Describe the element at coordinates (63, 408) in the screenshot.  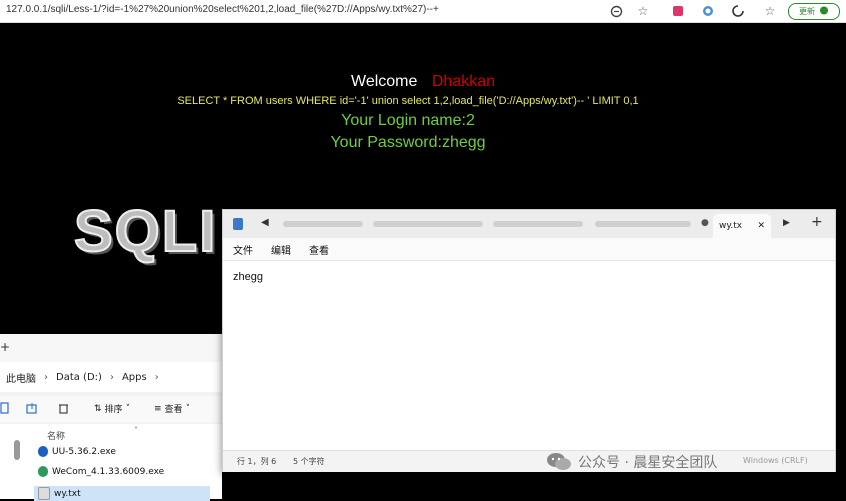
I see `delete-icon` at that location.